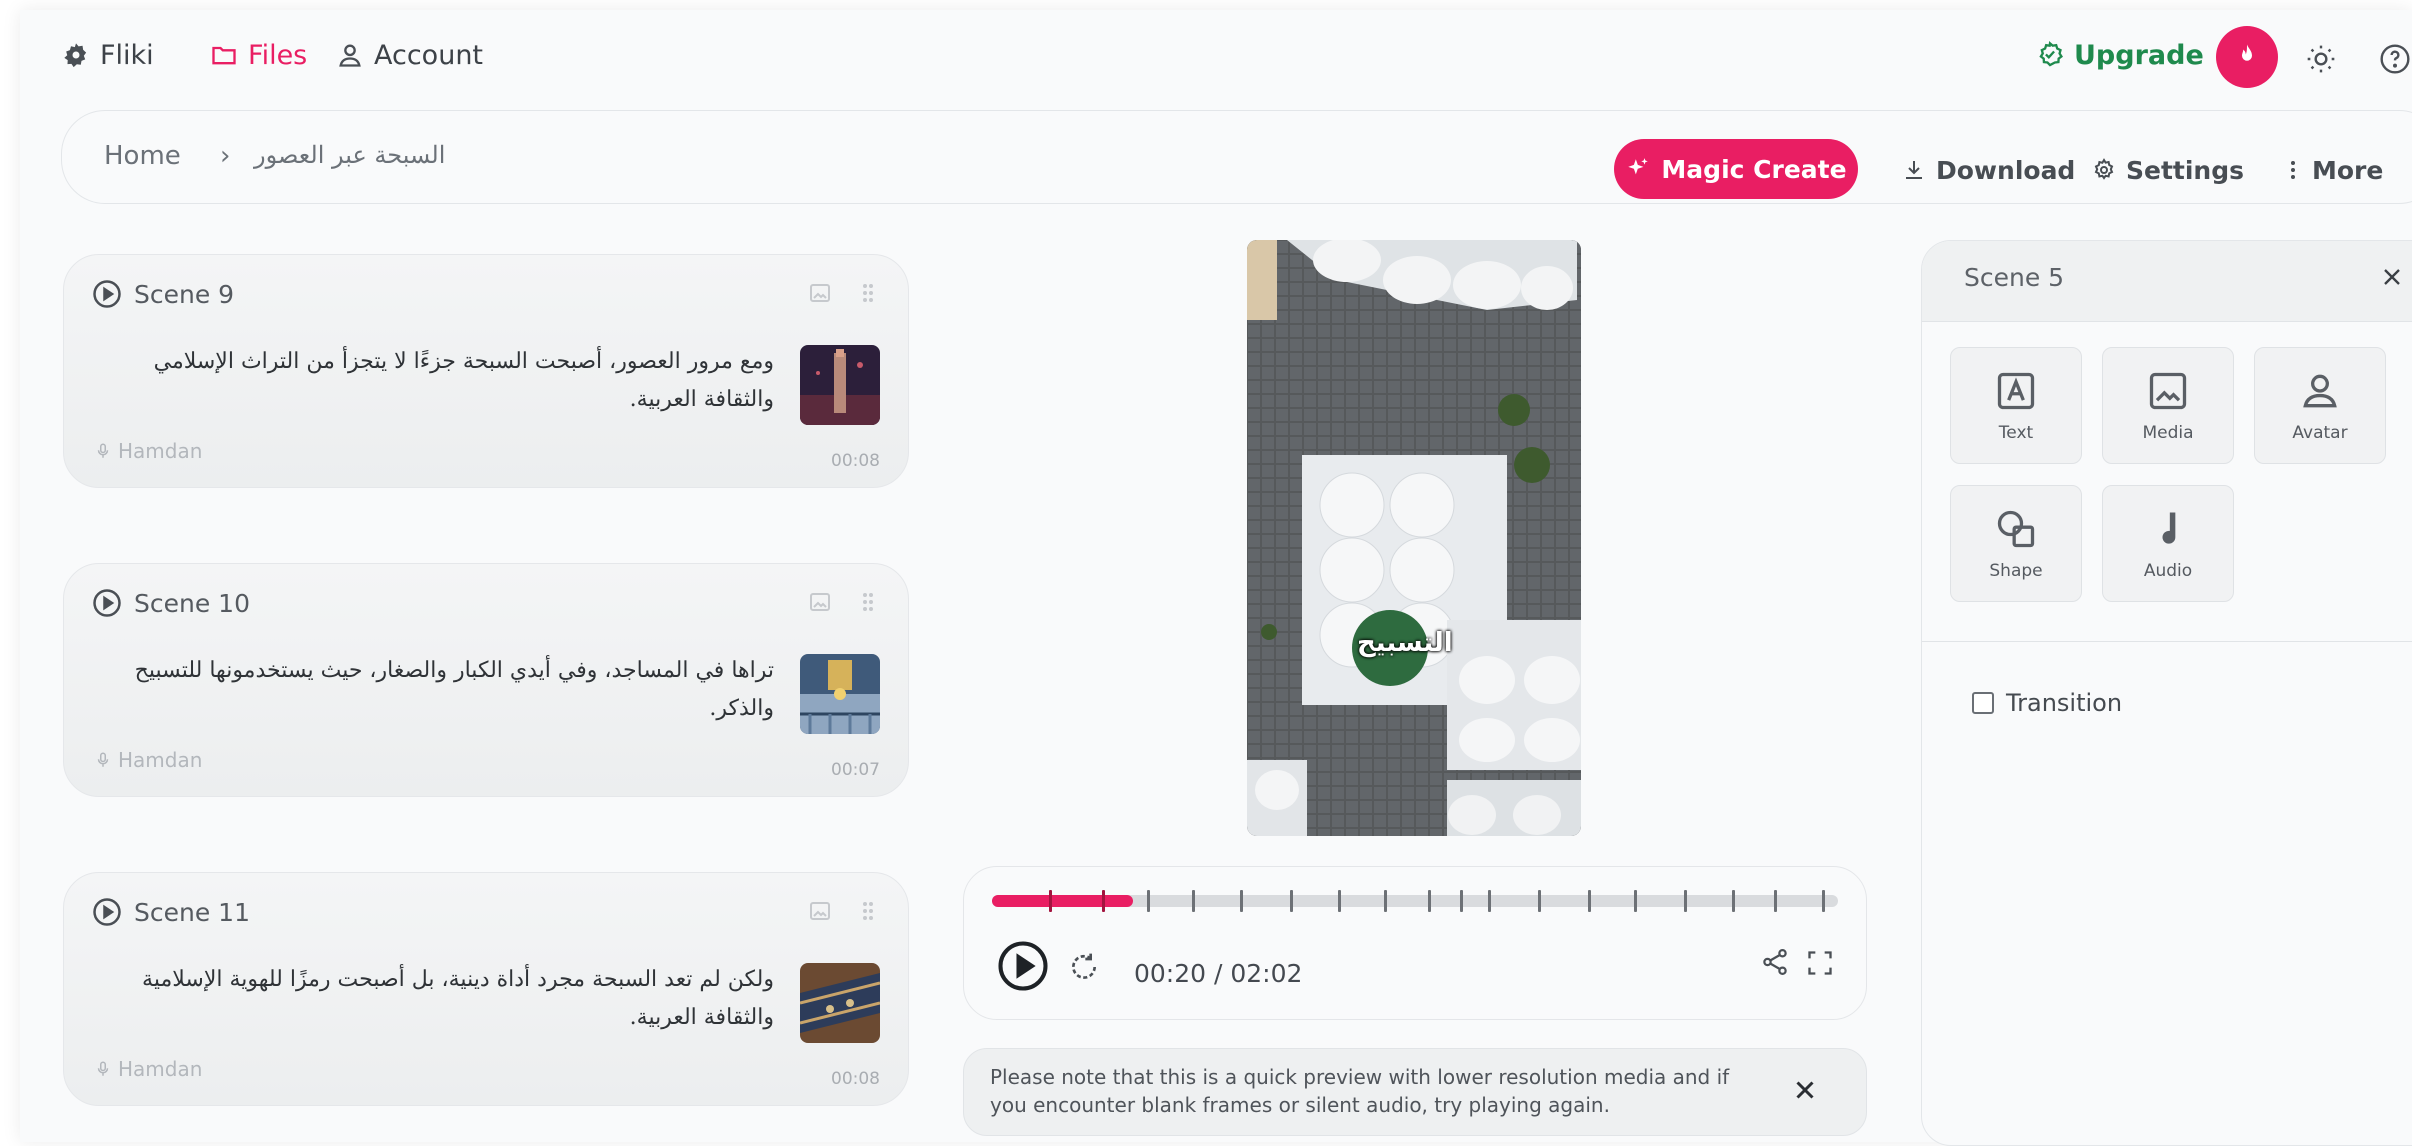  What do you see at coordinates (2064, 703) in the screenshot?
I see `transition-label: Transition` at bounding box center [2064, 703].